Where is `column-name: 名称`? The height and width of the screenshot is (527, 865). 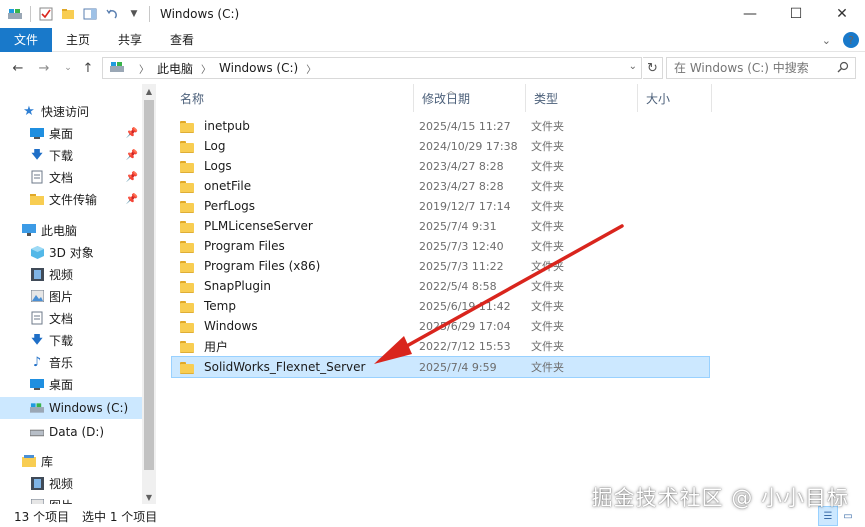 column-name: 名称 is located at coordinates (293, 98).